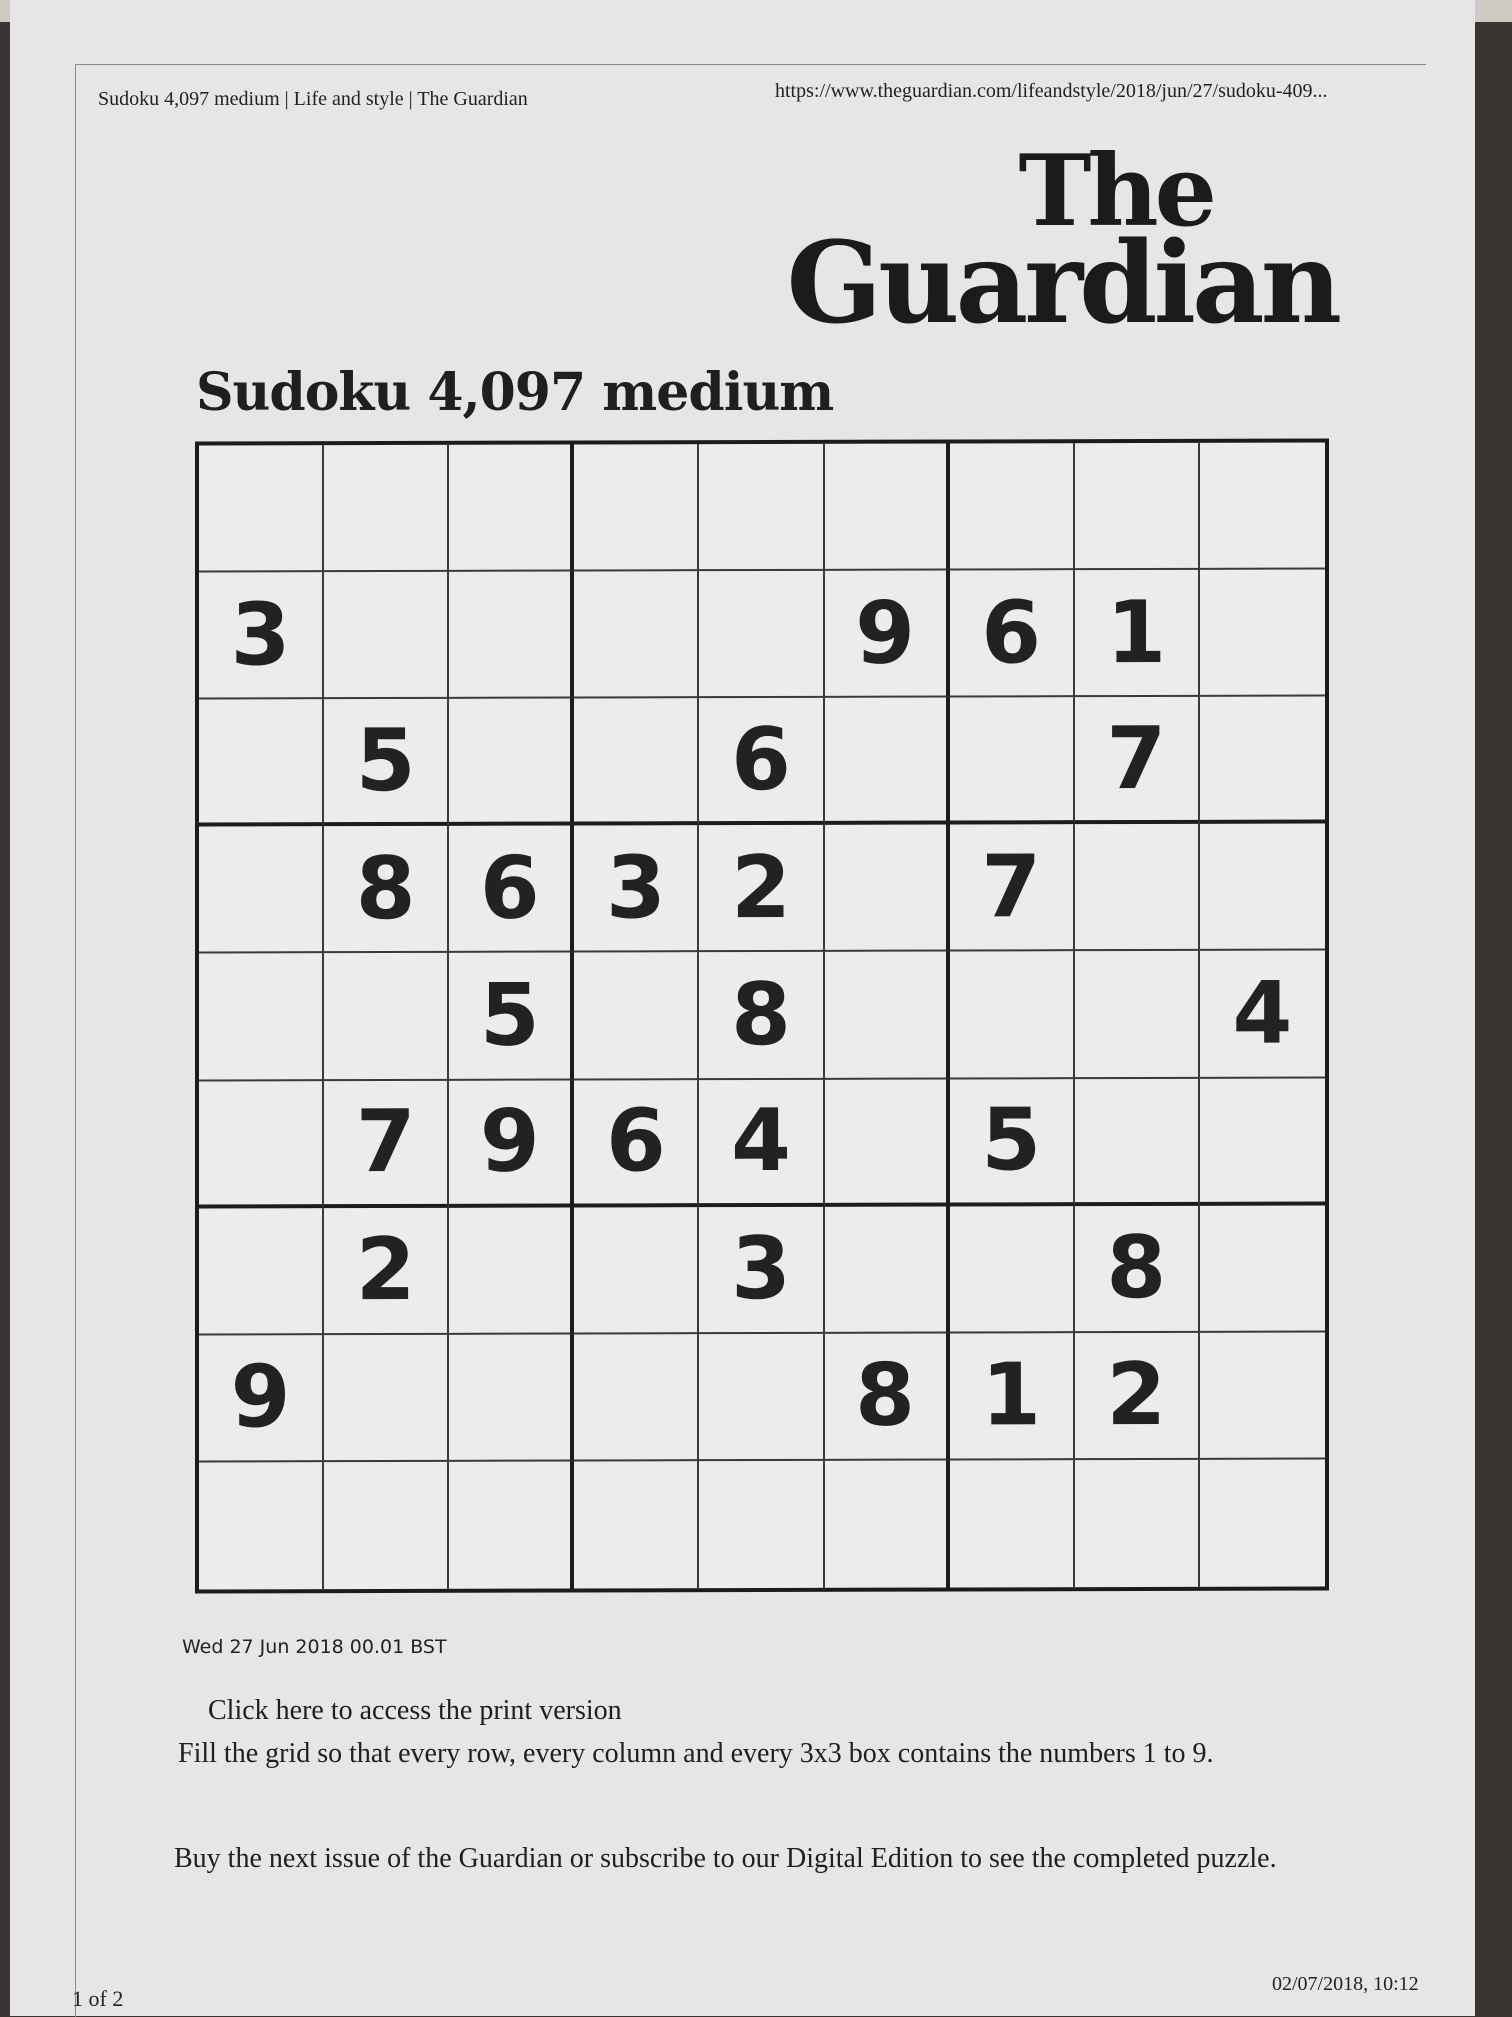 The height and width of the screenshot is (2017, 1512). What do you see at coordinates (515, 392) in the screenshot?
I see `puzzle-title: Sudoku 4,097 medium` at bounding box center [515, 392].